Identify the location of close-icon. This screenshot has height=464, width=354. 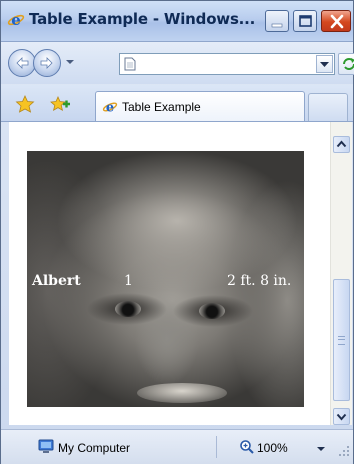
(337, 21).